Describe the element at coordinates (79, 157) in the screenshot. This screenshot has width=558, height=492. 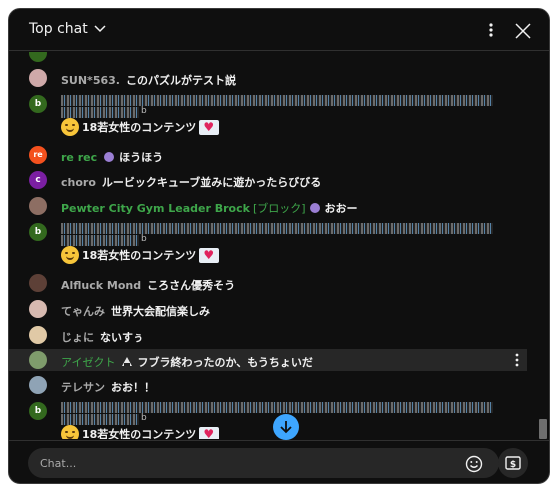
I see `message-author: re rec` at that location.